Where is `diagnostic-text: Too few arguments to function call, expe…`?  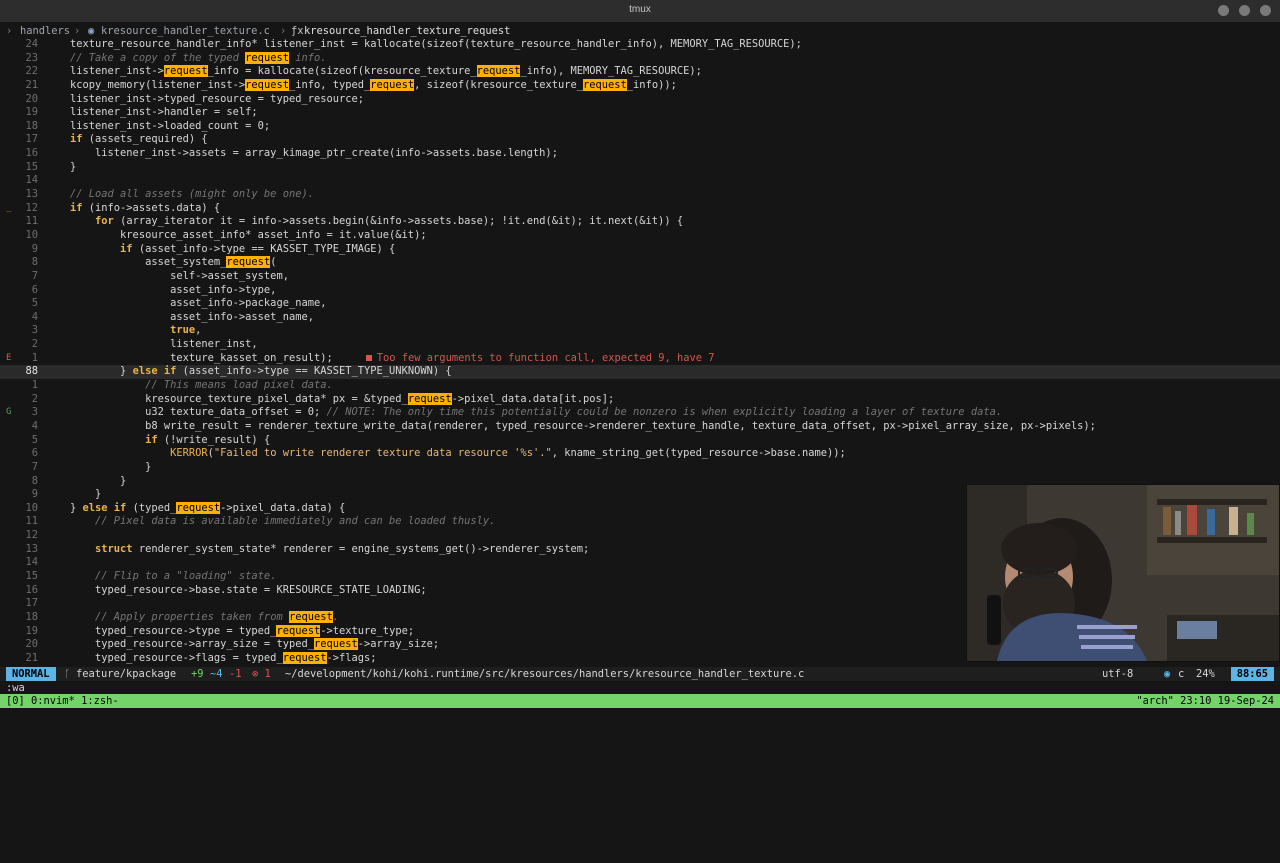 diagnostic-text: Too few arguments to function call, expe… is located at coordinates (545, 357).